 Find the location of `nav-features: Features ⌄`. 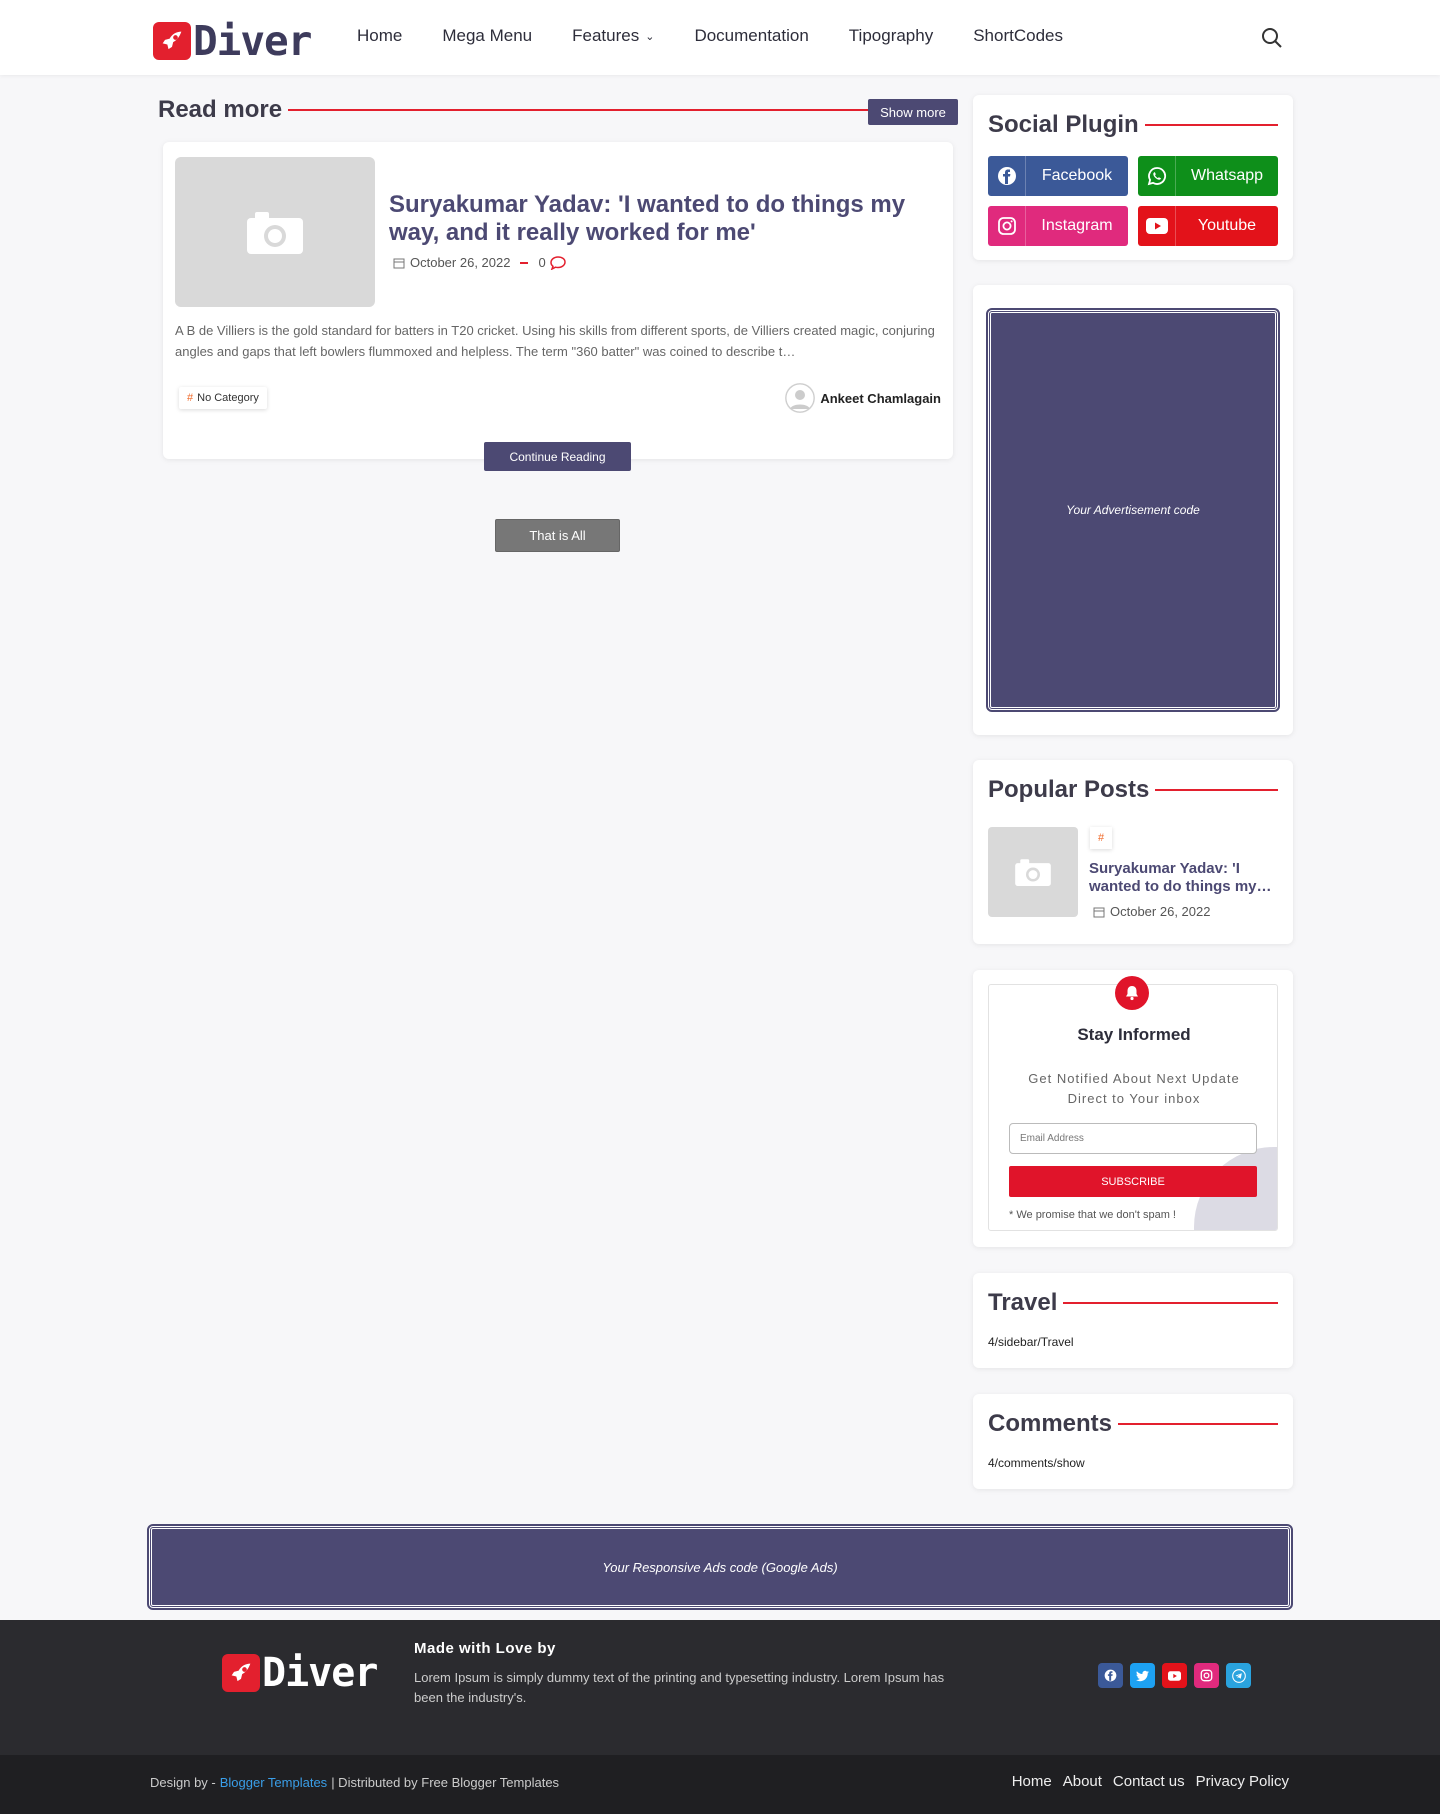

nav-features: Features ⌄ is located at coordinates (613, 36).